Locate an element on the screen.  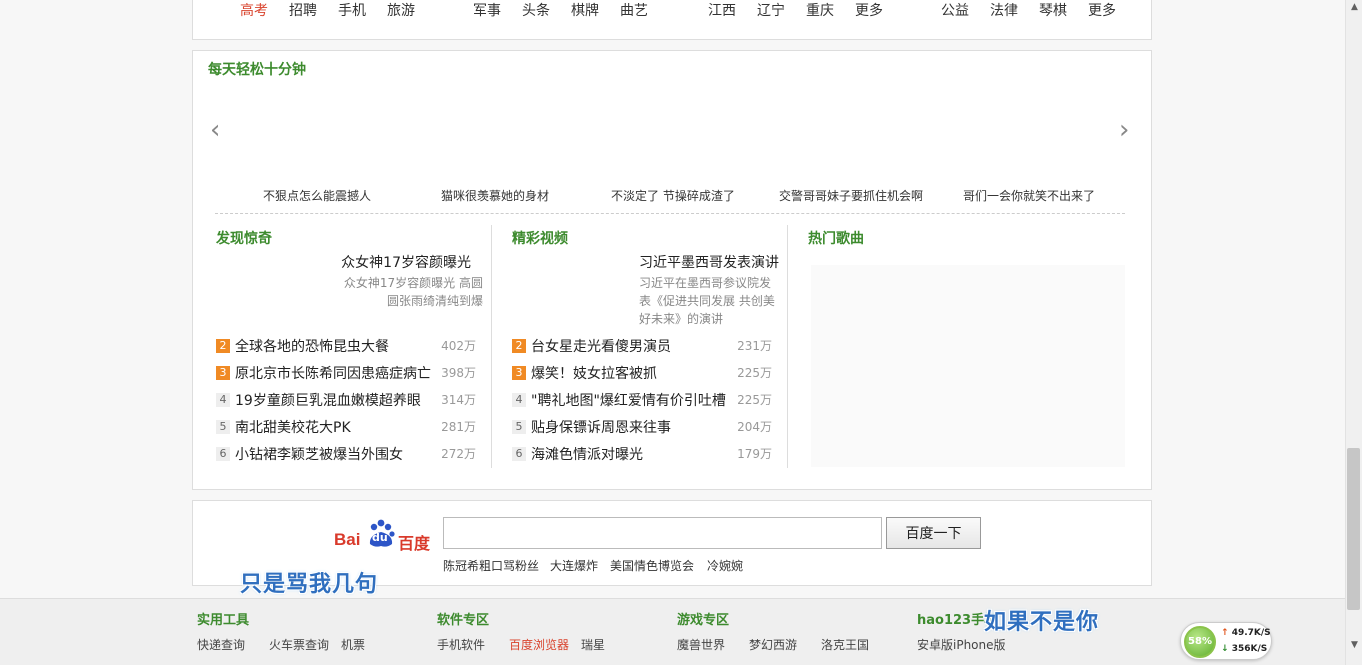
nav-link-qipai: 棋牌 is located at coordinates (585, 10).